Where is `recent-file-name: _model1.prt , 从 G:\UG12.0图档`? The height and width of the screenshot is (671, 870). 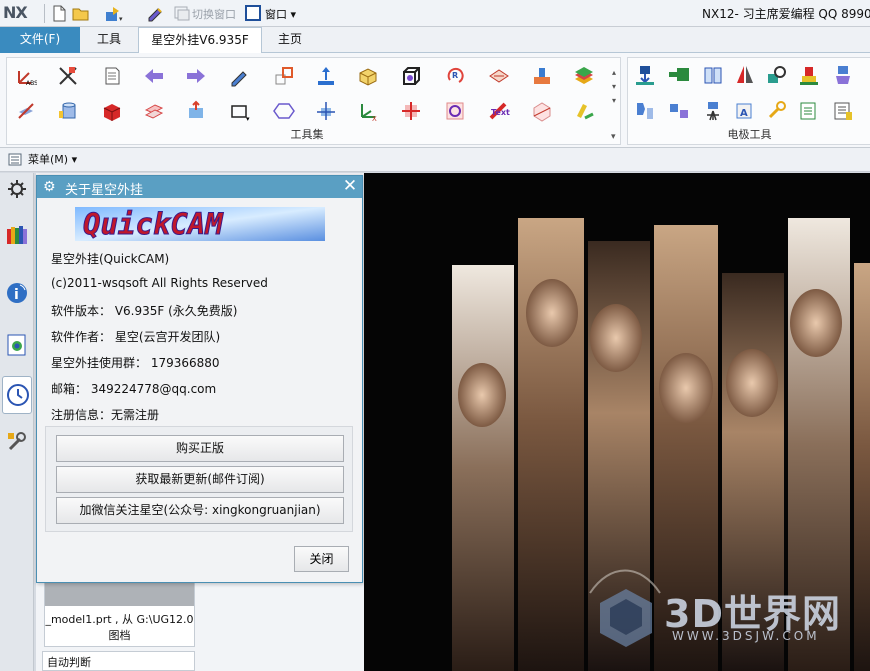
recent-file-name: _model1.prt , 从 G:\UG12.0图档 is located at coordinates (119, 627).